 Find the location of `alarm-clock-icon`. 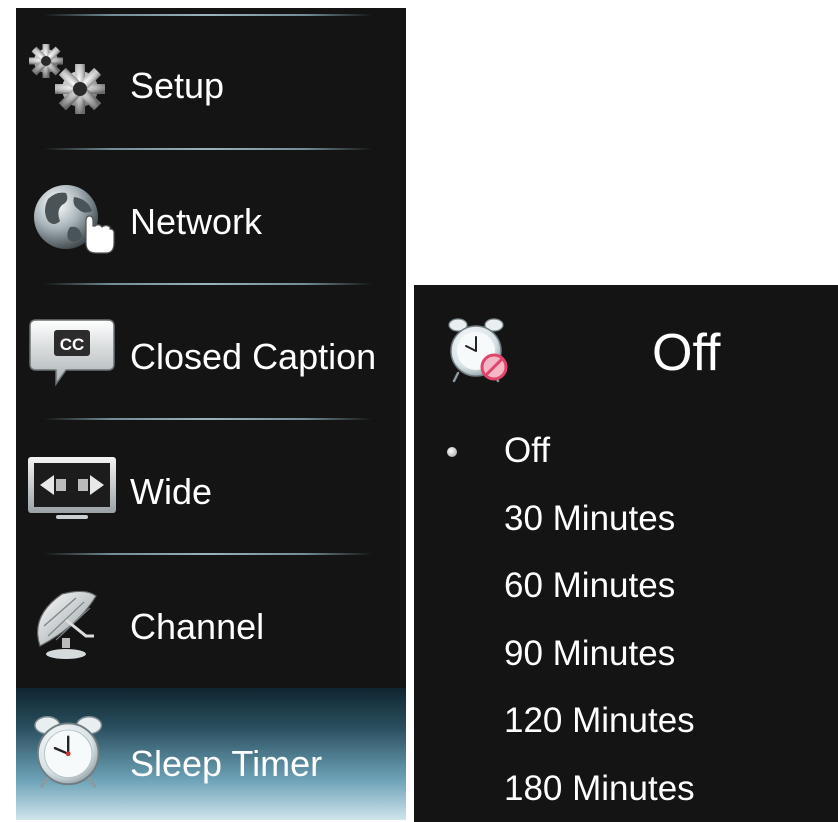

alarm-clock-icon is located at coordinates (68, 752).